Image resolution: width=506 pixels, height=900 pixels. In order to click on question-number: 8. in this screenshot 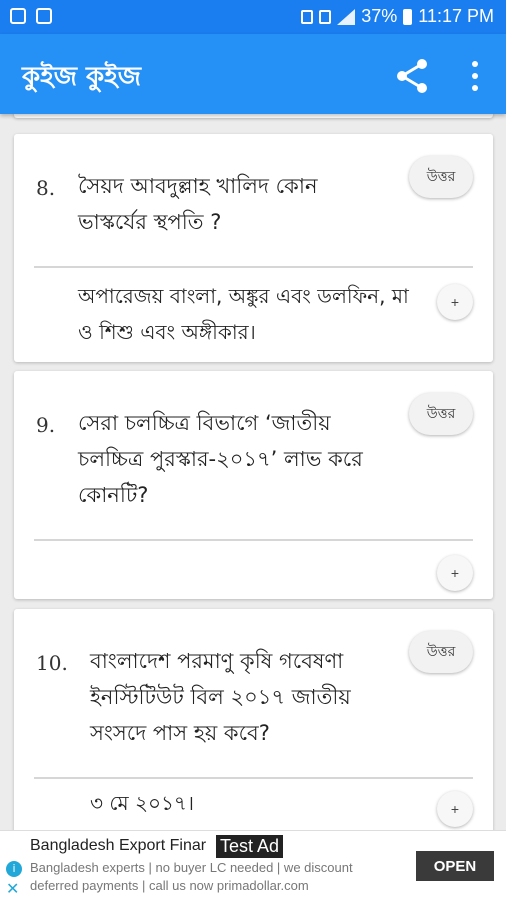, I will do `click(46, 188)`.